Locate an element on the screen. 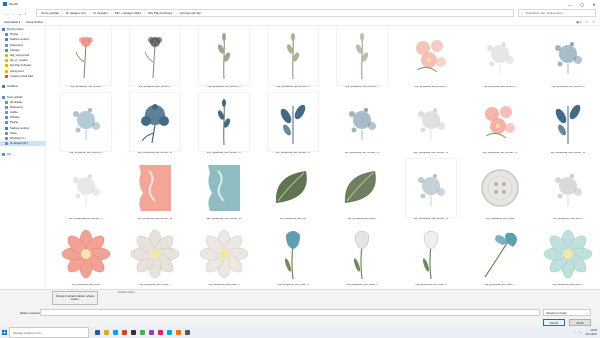 The image size is (600, 338). windows-start-icon is located at coordinates (4, 332).